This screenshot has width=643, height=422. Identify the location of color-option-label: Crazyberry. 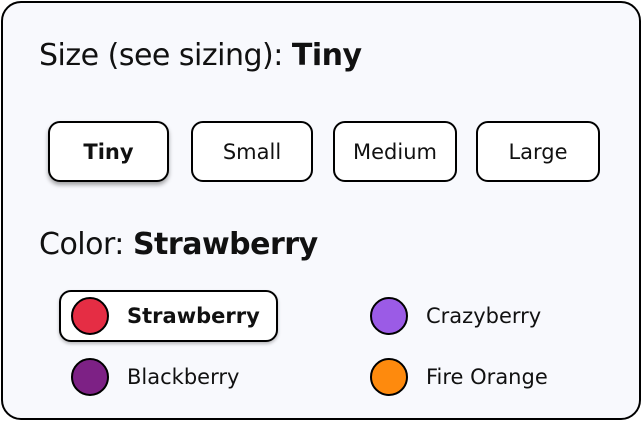
(484, 316).